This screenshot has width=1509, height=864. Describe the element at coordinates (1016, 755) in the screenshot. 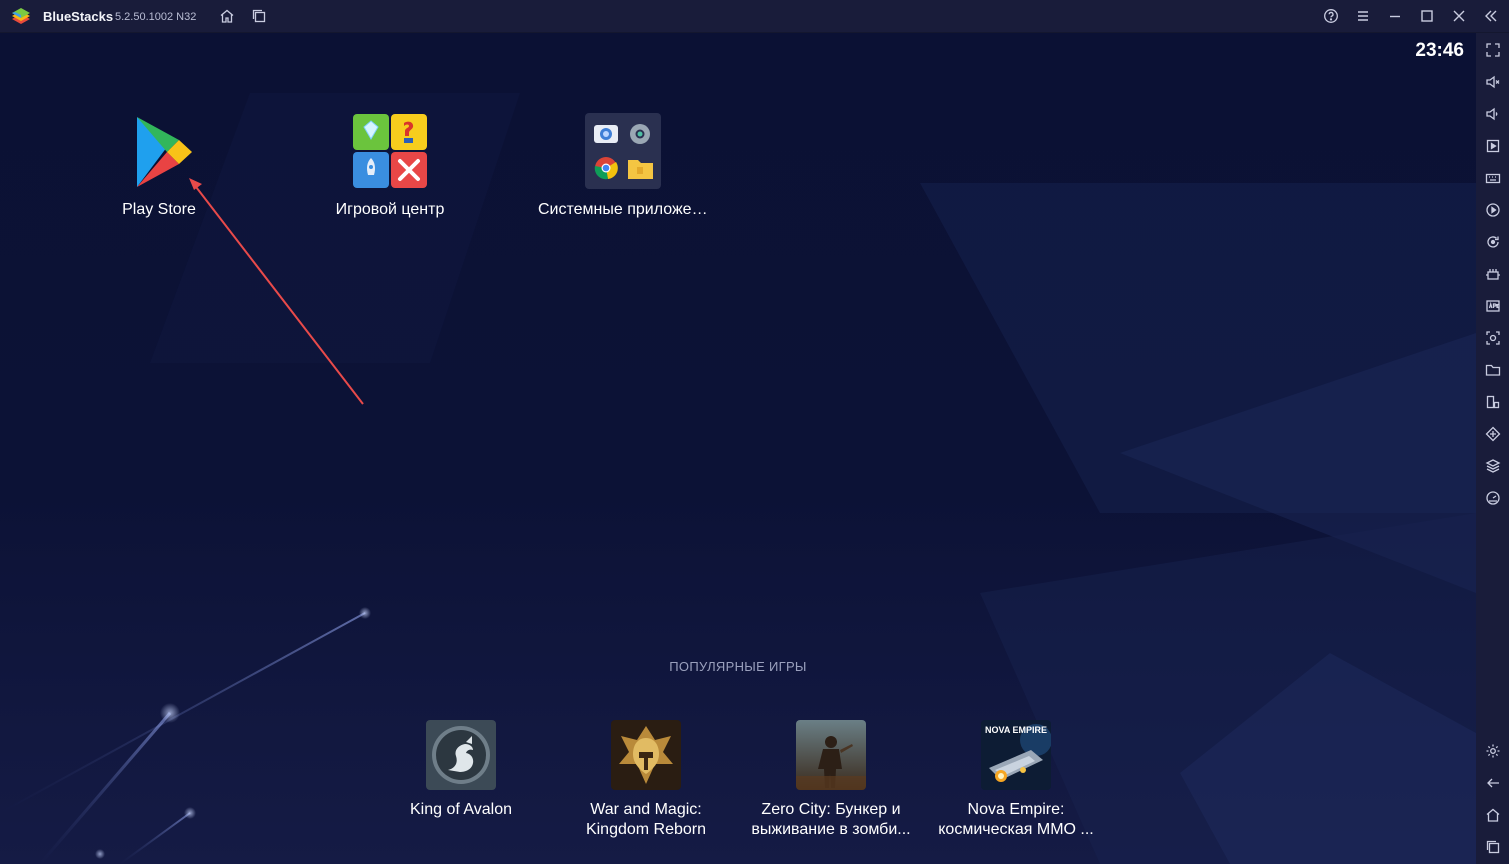

I see `nova-empire-thumbnail: NOVA EMPIRE` at that location.